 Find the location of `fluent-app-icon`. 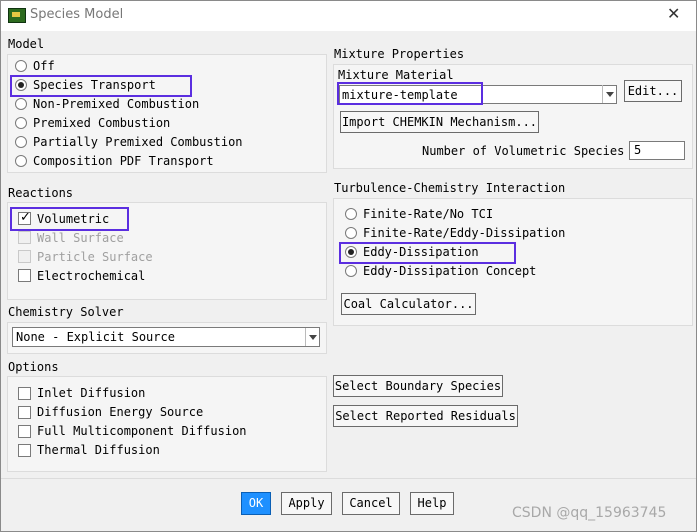

fluent-app-icon is located at coordinates (17, 15).